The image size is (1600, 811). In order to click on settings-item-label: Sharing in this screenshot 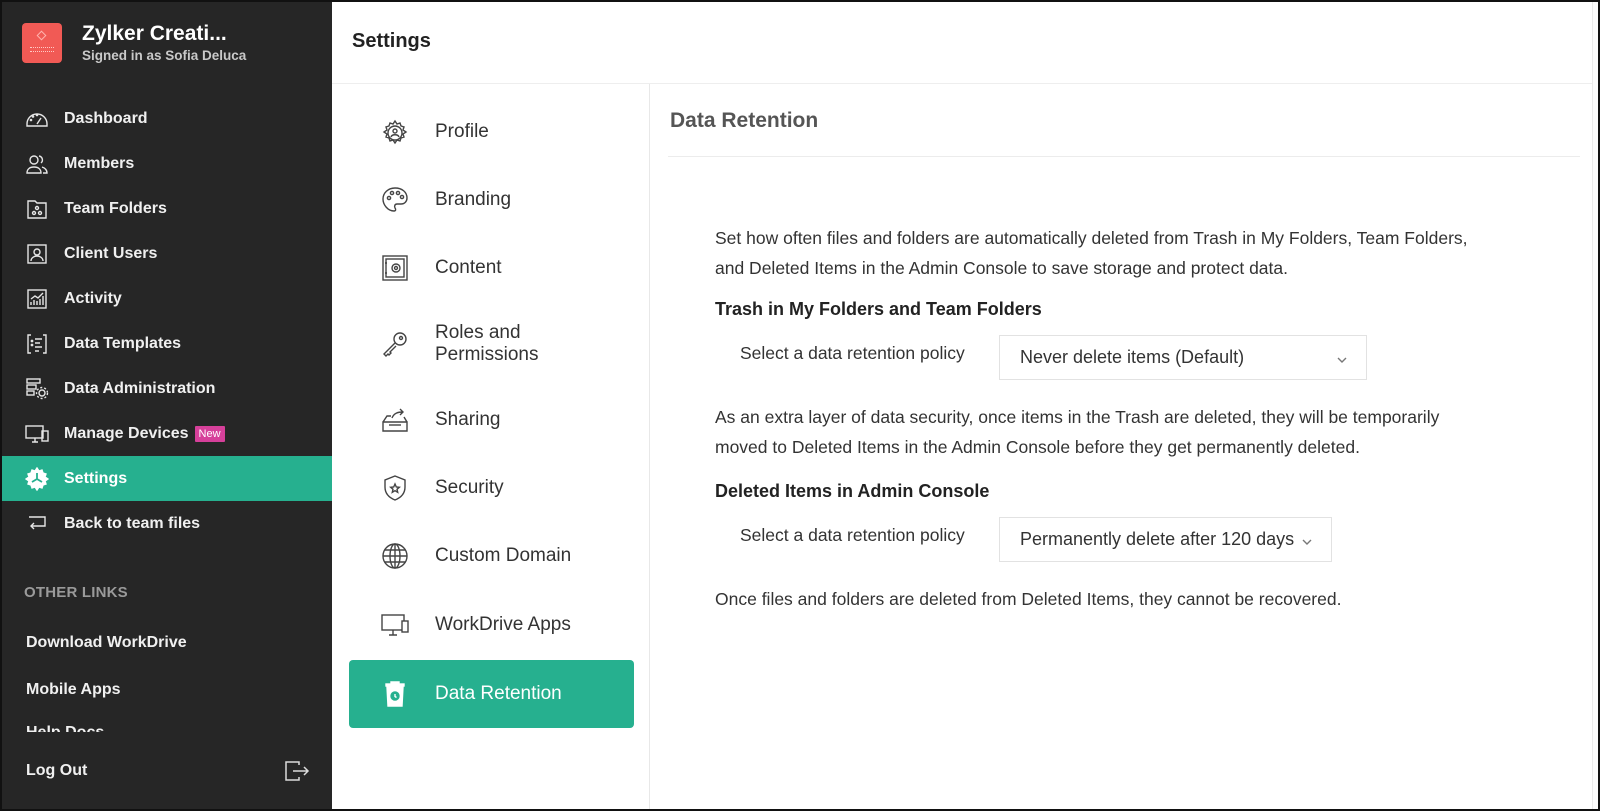, I will do `click(468, 419)`.